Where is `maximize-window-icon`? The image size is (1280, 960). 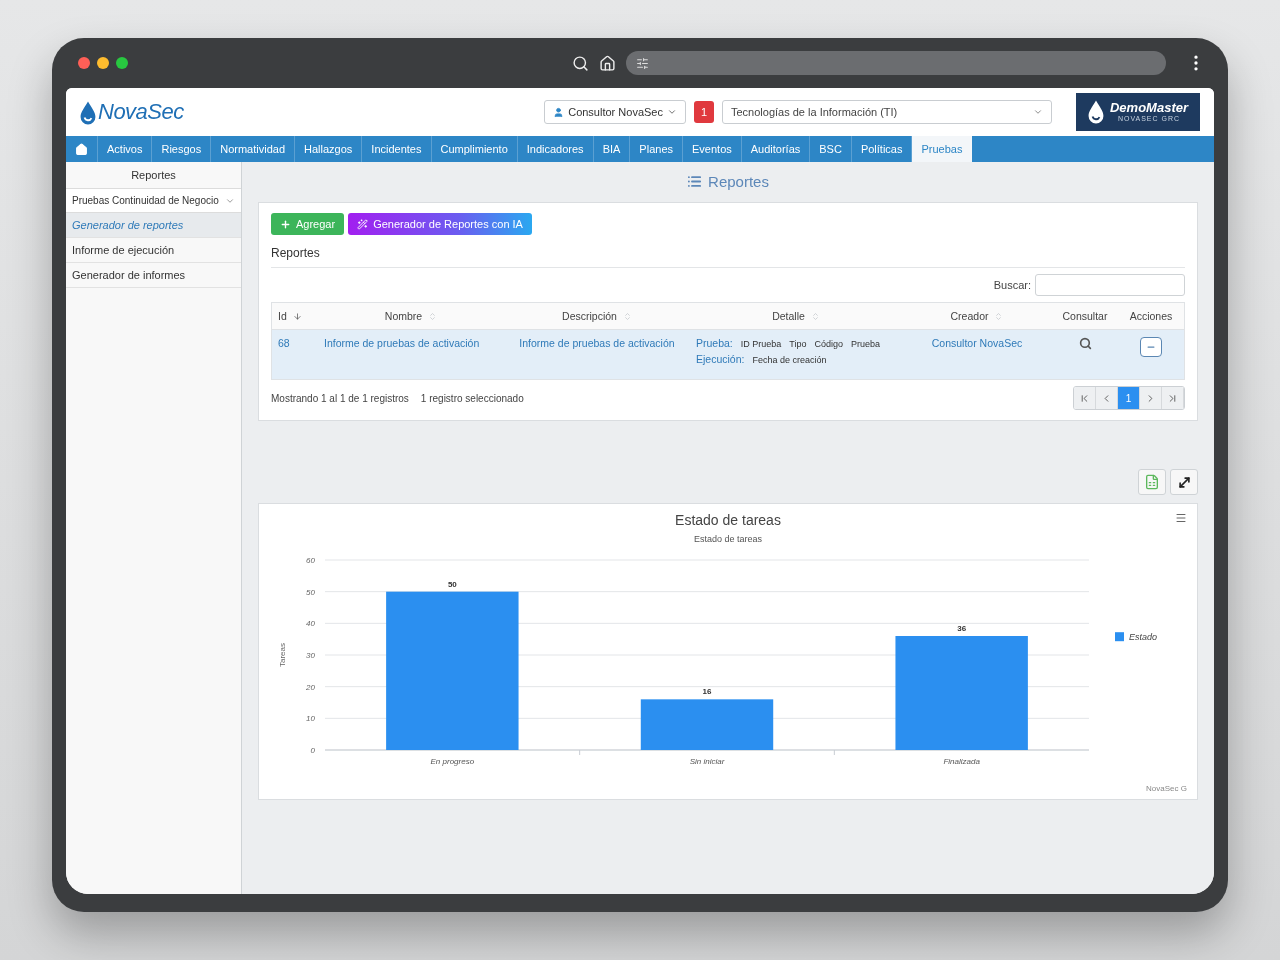
maximize-window-icon is located at coordinates (122, 63).